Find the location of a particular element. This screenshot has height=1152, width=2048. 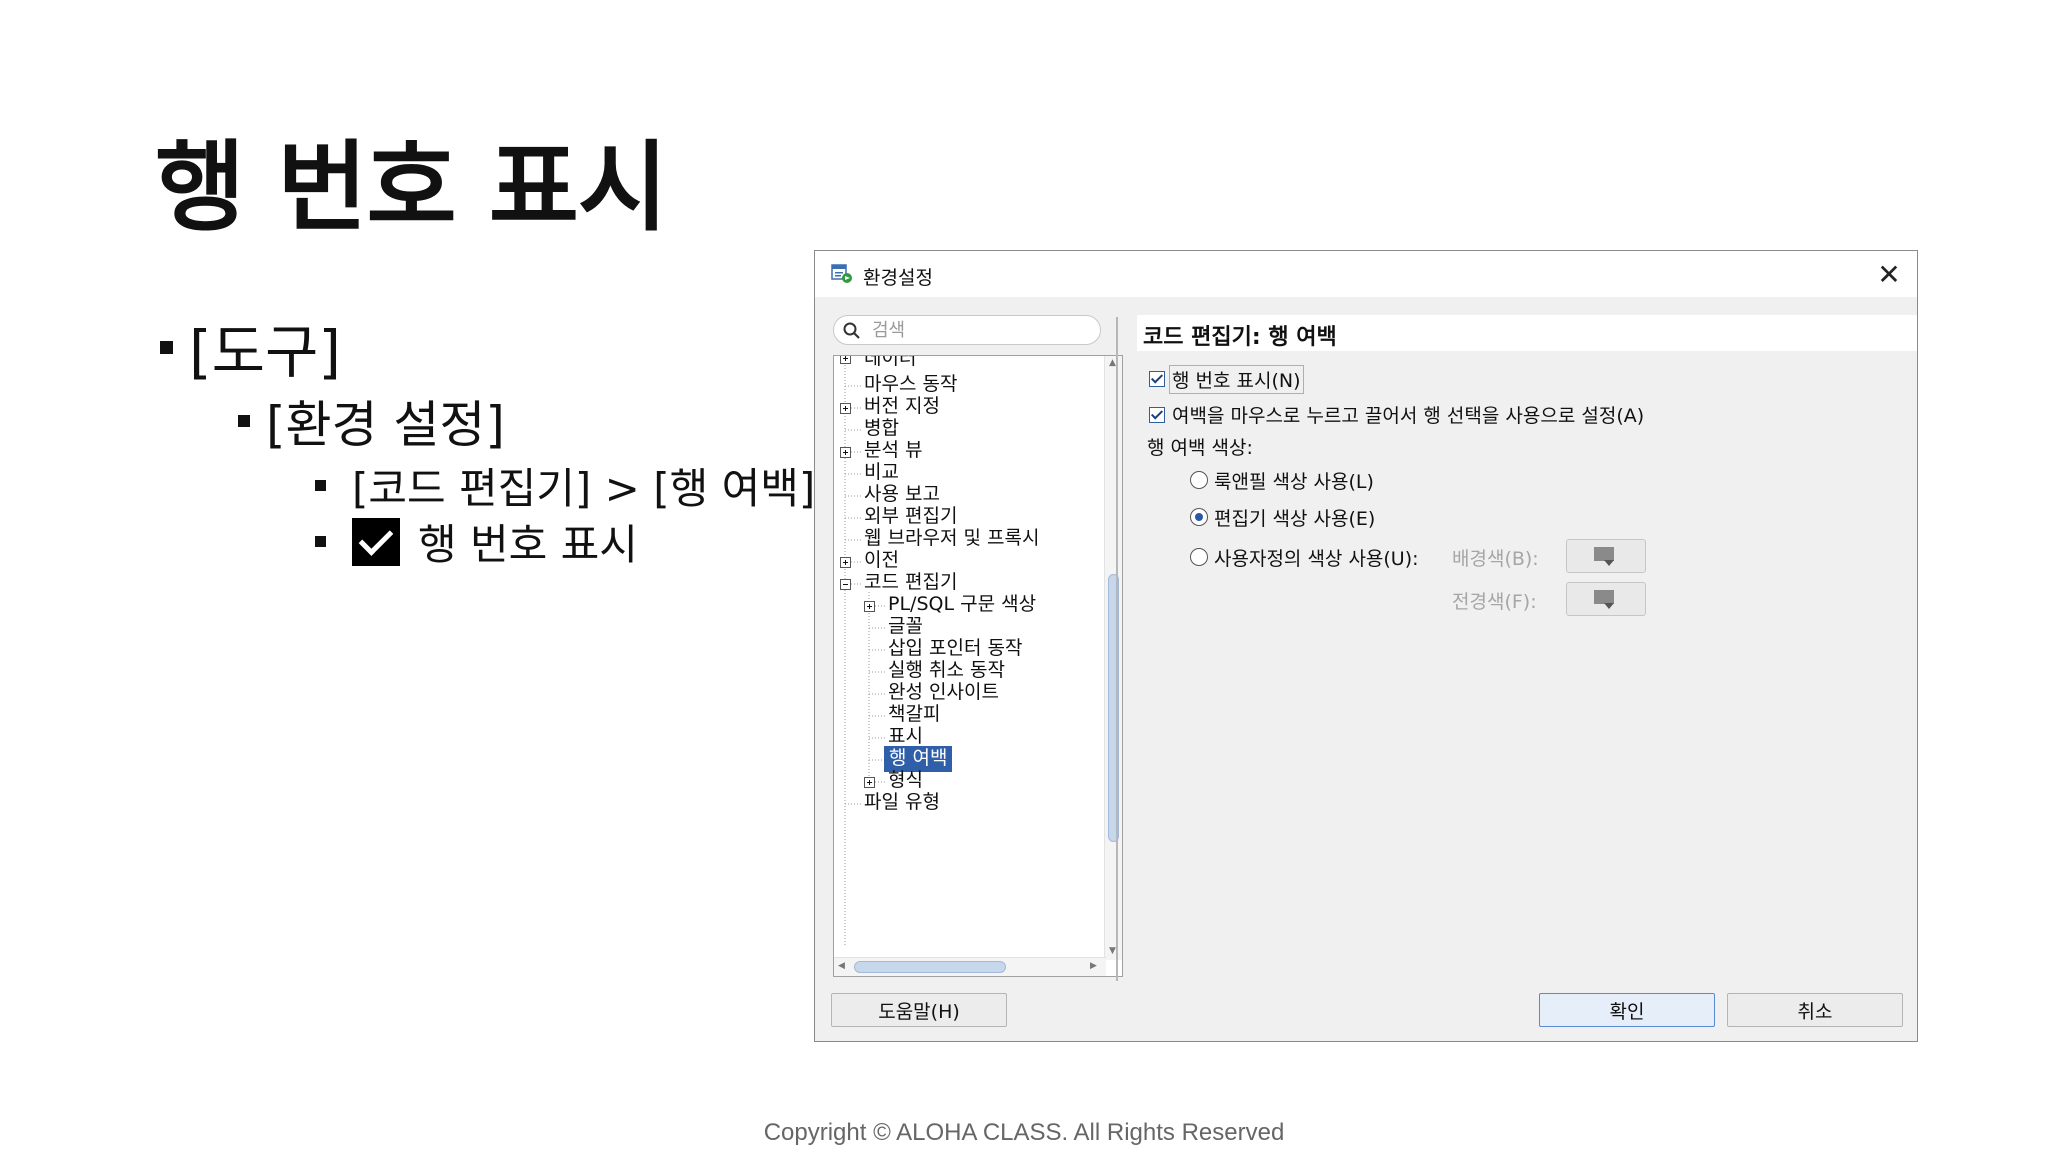

close-button: ✕ is located at coordinates (1889, 274).